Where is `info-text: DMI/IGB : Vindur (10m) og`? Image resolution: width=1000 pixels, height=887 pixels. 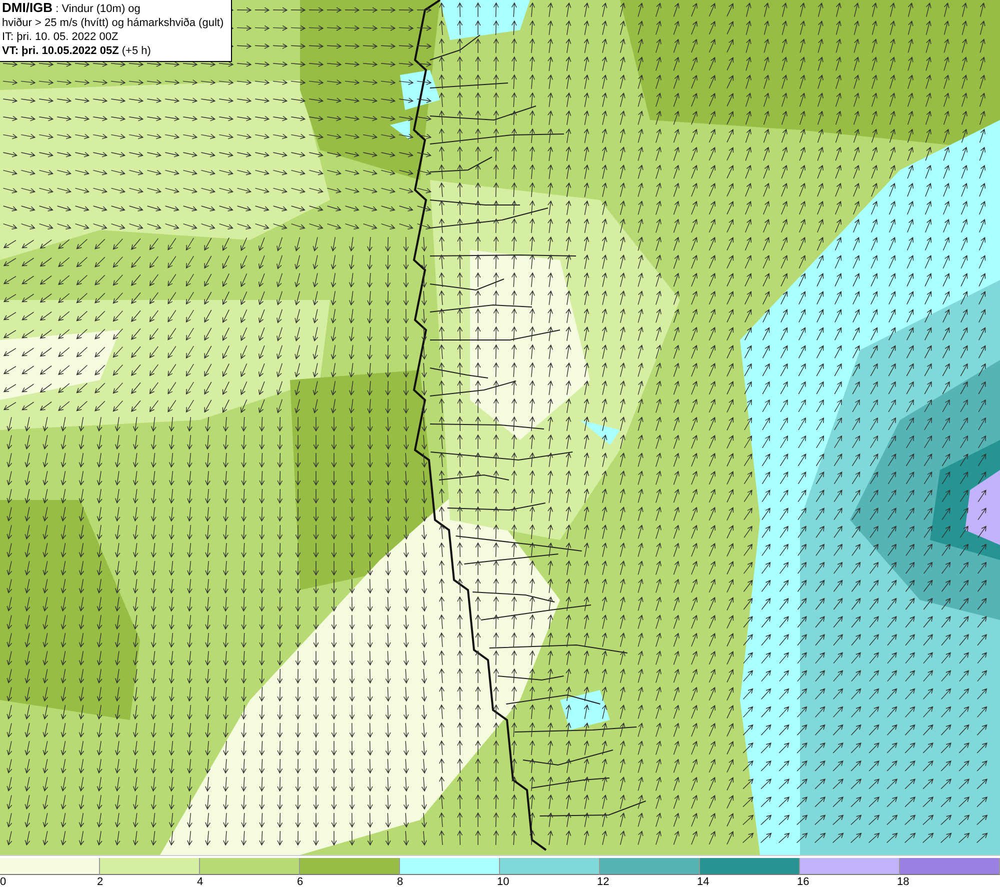
info-text: DMI/IGB : Vindur (10m) og is located at coordinates (72, 8).